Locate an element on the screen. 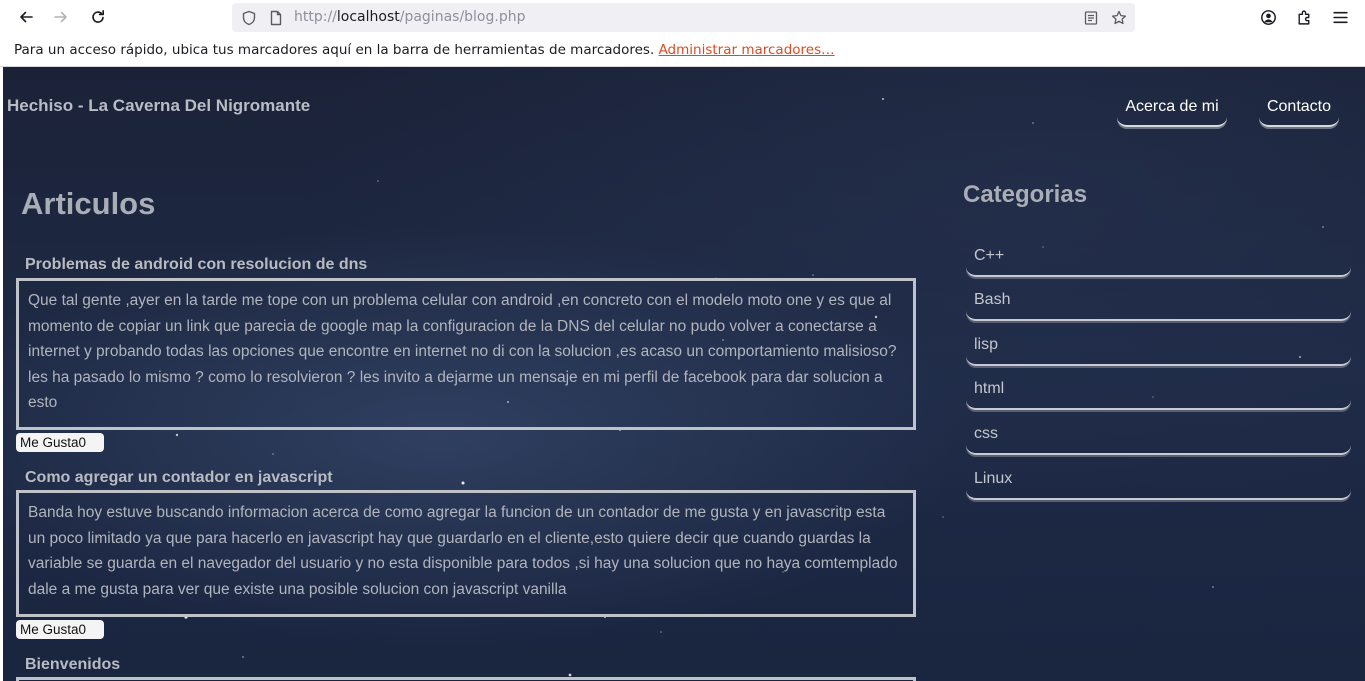 The image size is (1365, 681). forward-button is located at coordinates (61, 17).